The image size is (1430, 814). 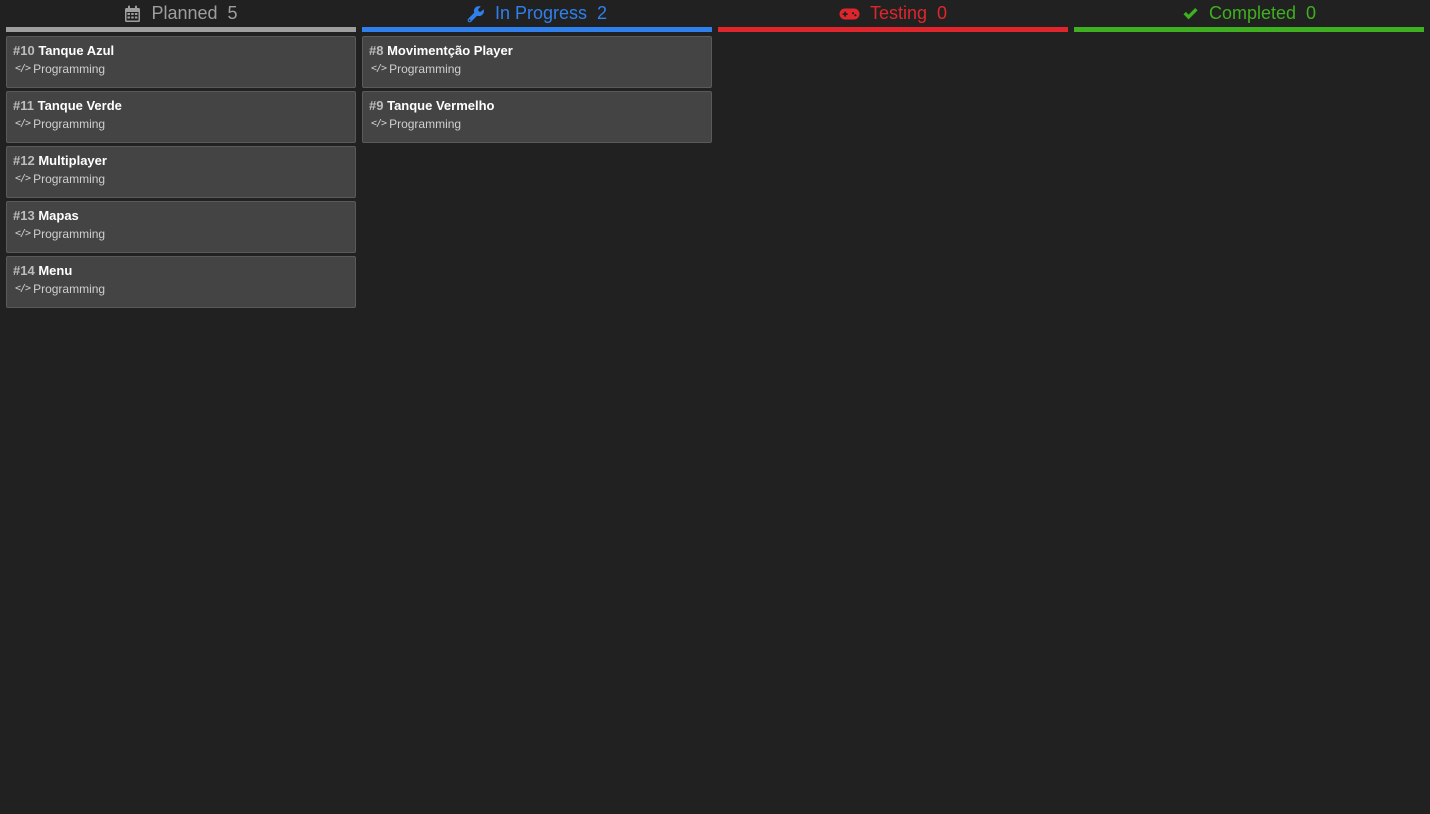 I want to click on column-header-in-progress: In Progress 2, so click(x=537, y=13).